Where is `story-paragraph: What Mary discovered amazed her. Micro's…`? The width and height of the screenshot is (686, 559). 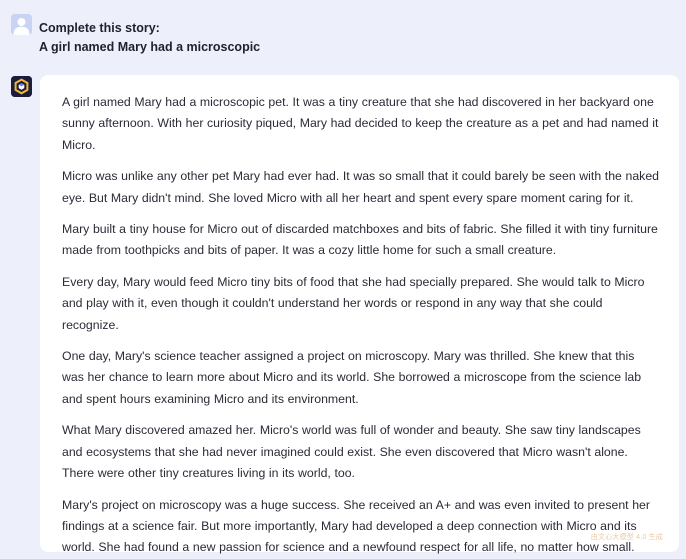 story-paragraph: What Mary discovered amazed her. Micro's… is located at coordinates (351, 452).